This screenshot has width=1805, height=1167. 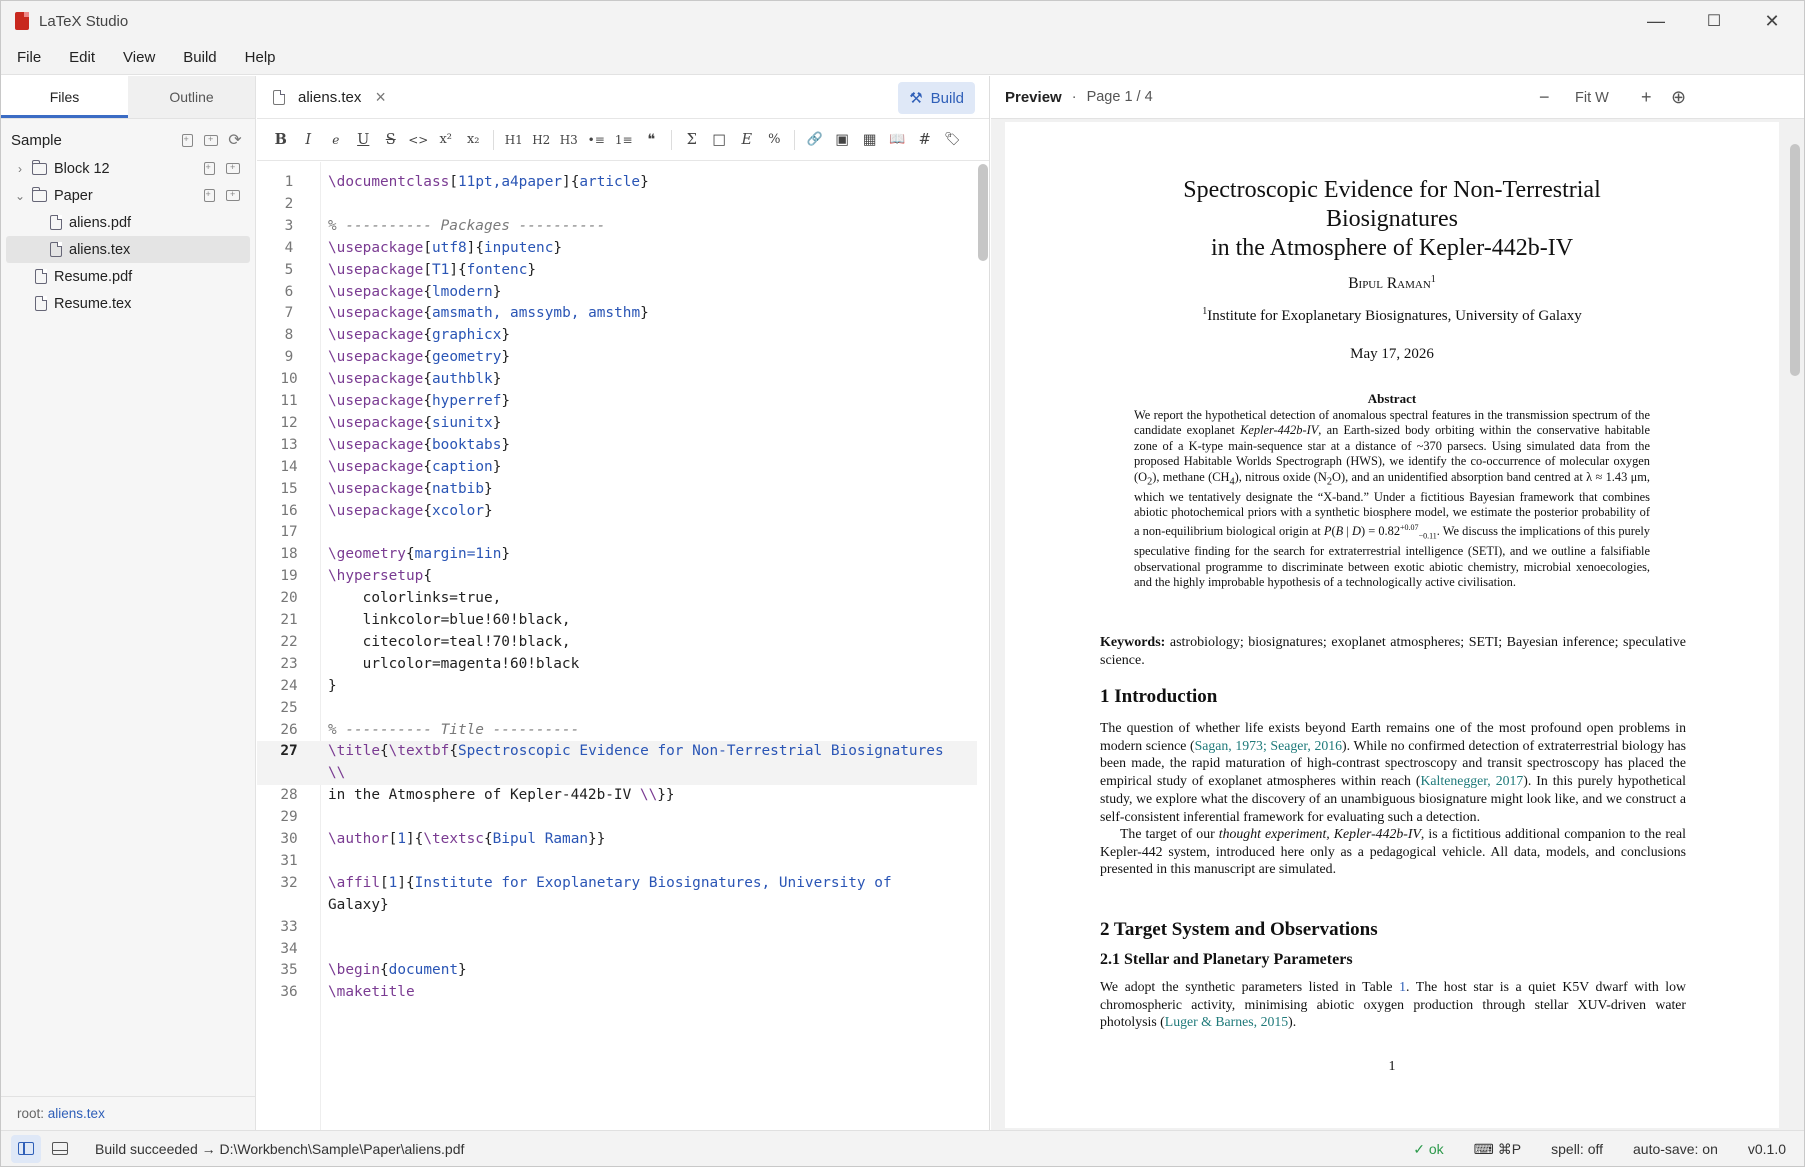 What do you see at coordinates (617, 314) in the screenshot?
I see `code-line: 7 \usepackage{amsmath, amssymb, amsthm}` at bounding box center [617, 314].